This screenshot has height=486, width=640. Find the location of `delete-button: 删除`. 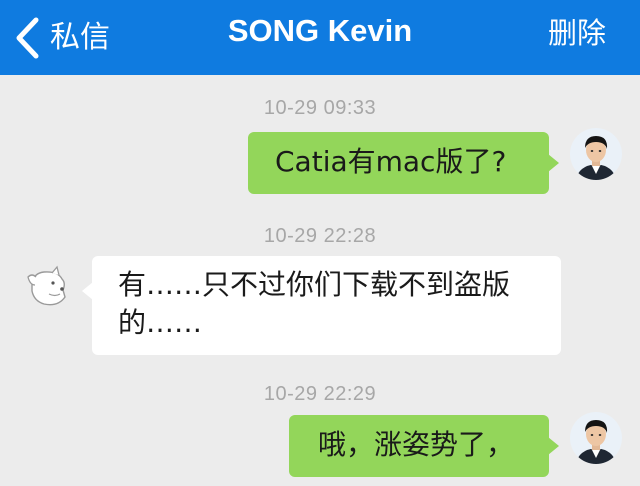

delete-button: 删除 is located at coordinates (577, 31).